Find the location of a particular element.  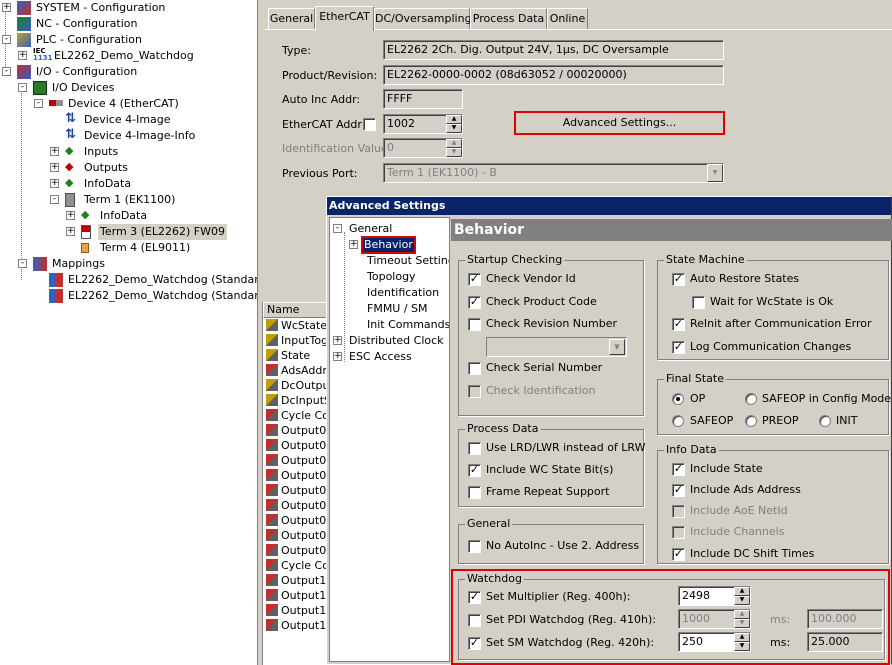

tree-node-timeout: Timeout Settings is located at coordinates (408, 261).